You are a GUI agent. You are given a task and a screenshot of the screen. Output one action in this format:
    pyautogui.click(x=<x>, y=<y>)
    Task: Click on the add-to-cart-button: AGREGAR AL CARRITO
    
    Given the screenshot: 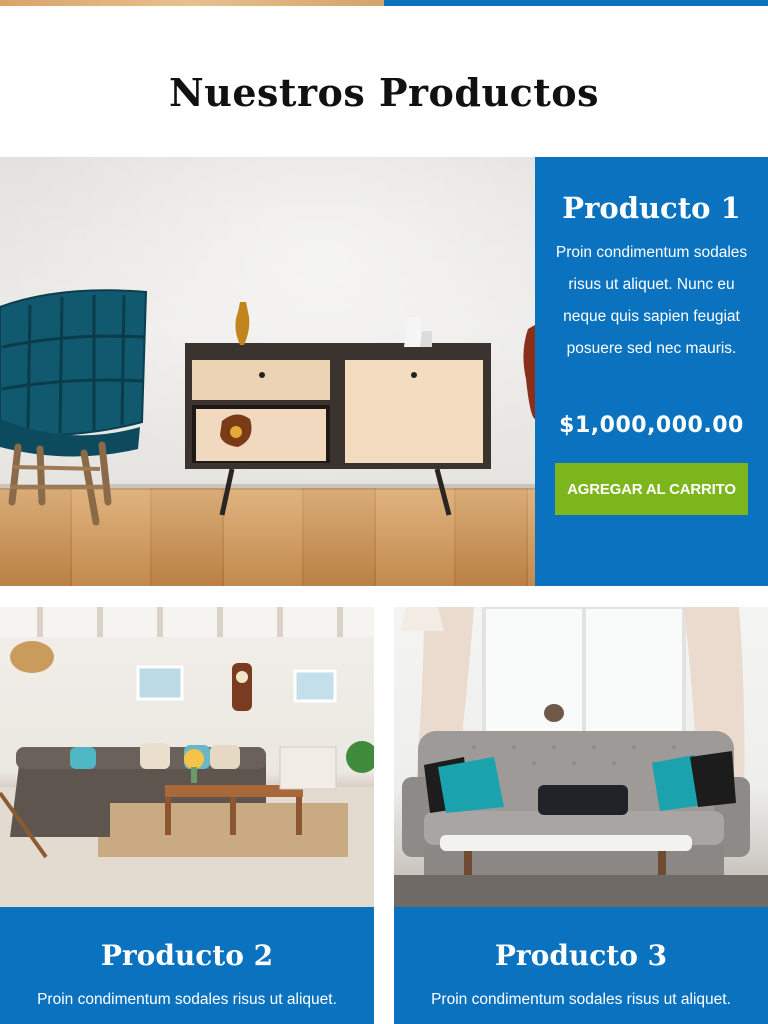 What is the action you would take?
    pyautogui.click(x=651, y=489)
    